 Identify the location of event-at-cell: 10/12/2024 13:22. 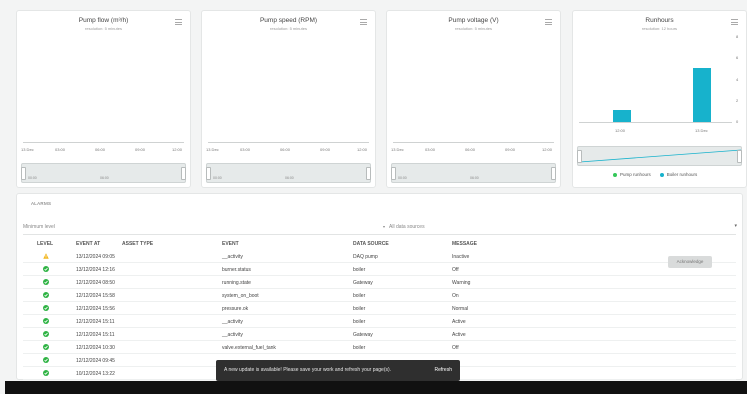
(95, 373).